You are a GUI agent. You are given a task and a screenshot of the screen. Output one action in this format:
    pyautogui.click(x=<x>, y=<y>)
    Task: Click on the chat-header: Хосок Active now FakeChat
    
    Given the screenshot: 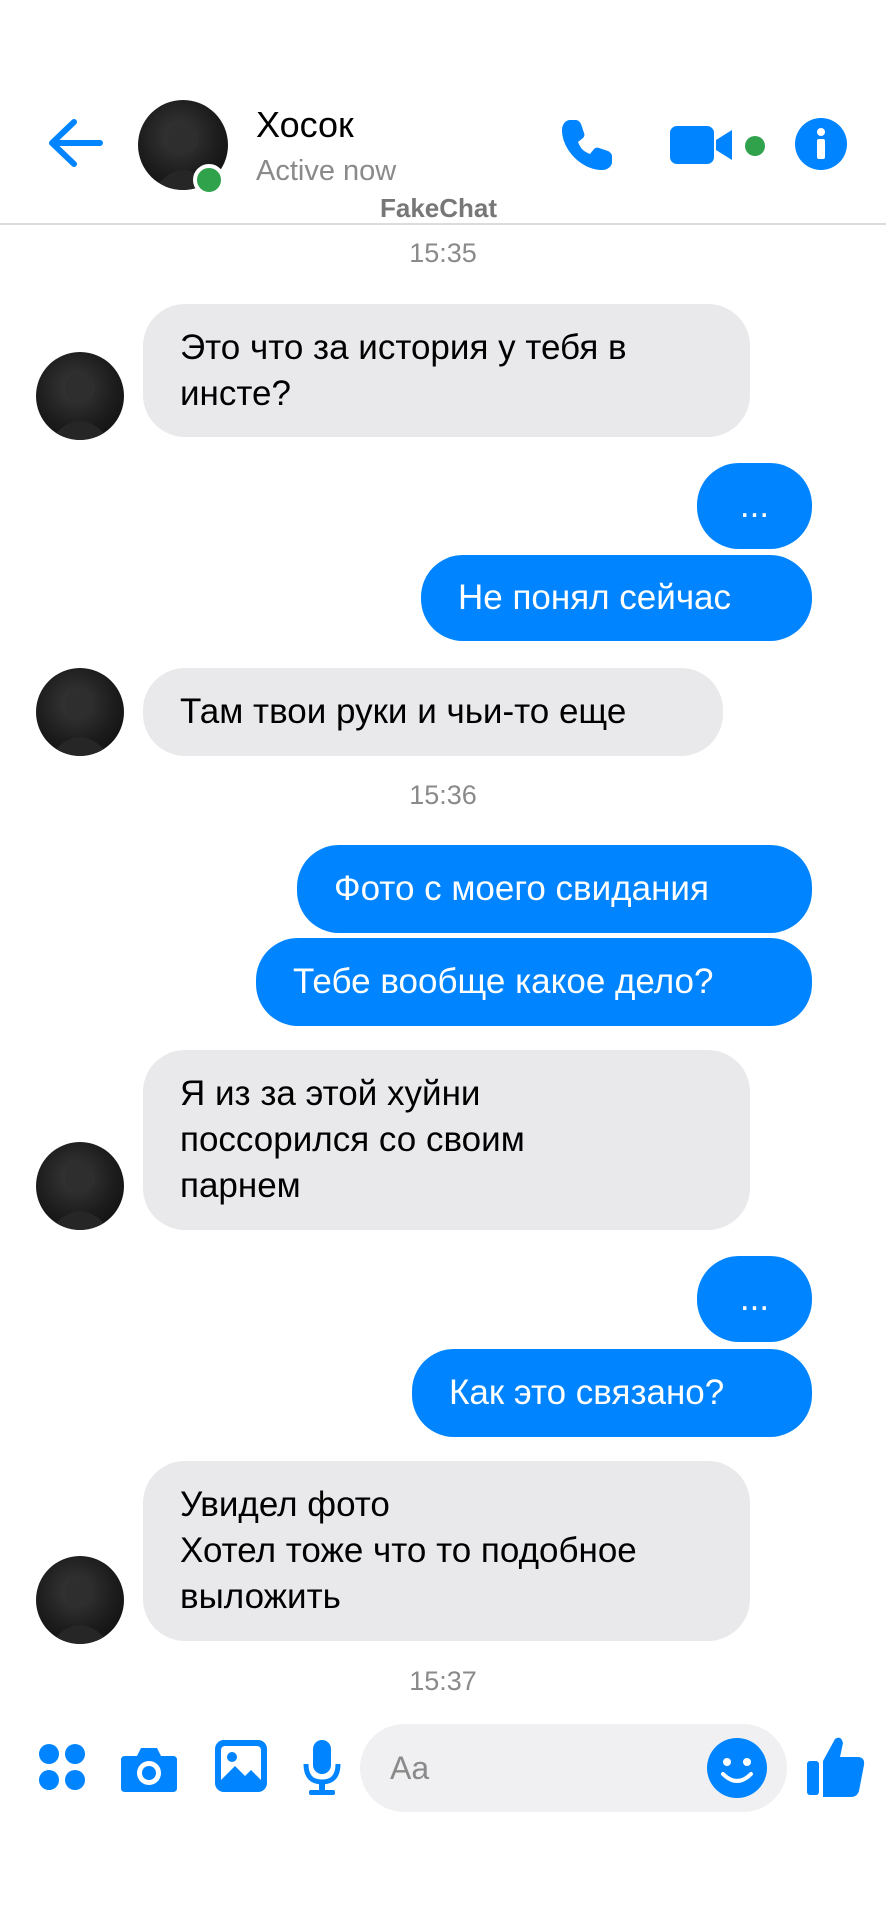 What is the action you would take?
    pyautogui.click(x=443, y=112)
    